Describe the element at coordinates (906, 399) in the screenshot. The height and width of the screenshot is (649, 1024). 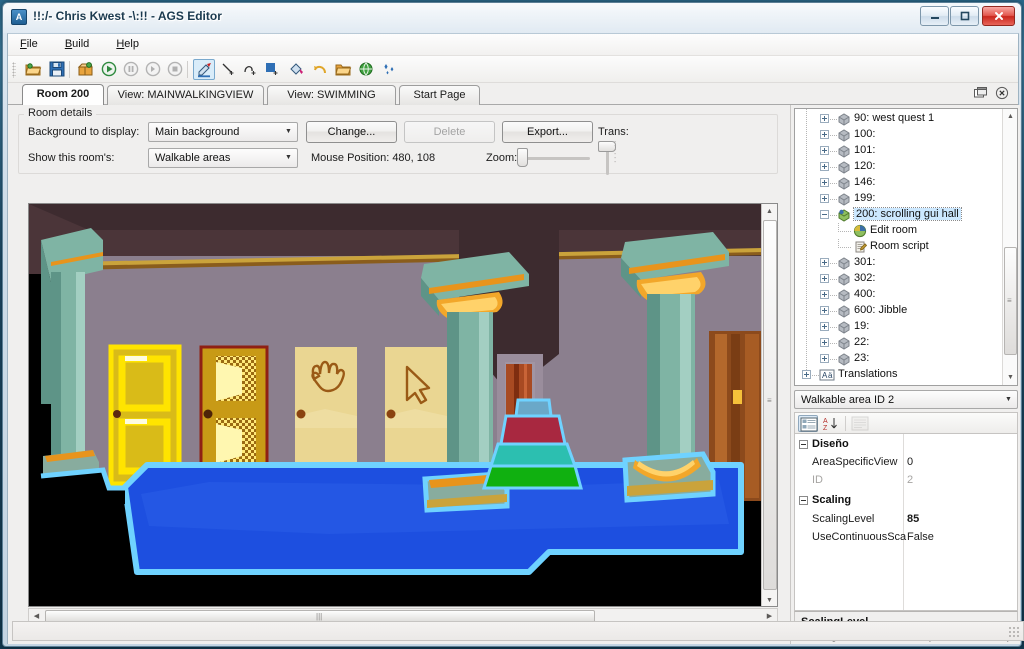
I see `property-object-selector: Walkable area ID 2 ▼` at that location.